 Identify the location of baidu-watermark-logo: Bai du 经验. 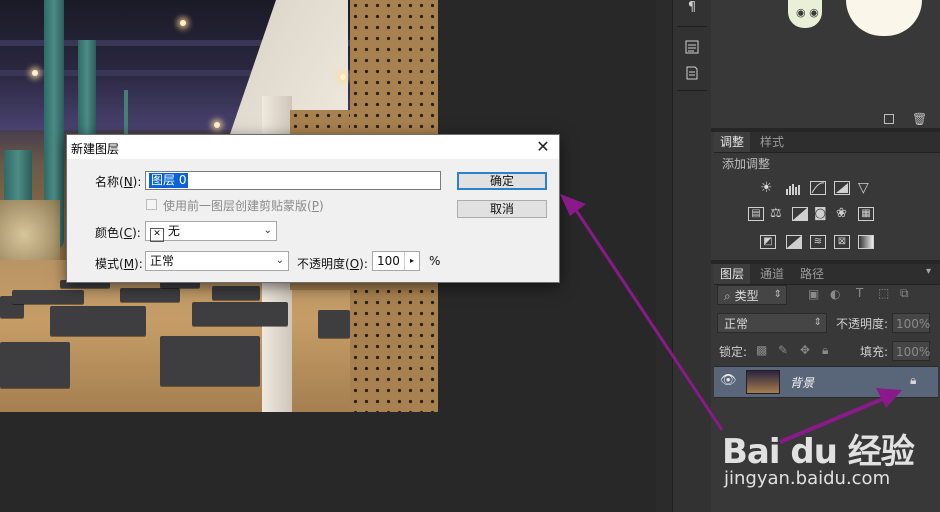
(818, 452).